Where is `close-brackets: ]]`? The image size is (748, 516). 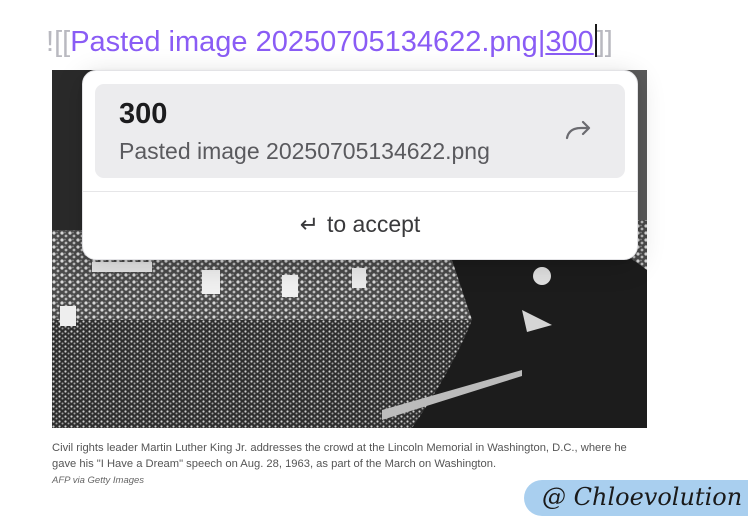 close-brackets: ]] is located at coordinates (604, 42).